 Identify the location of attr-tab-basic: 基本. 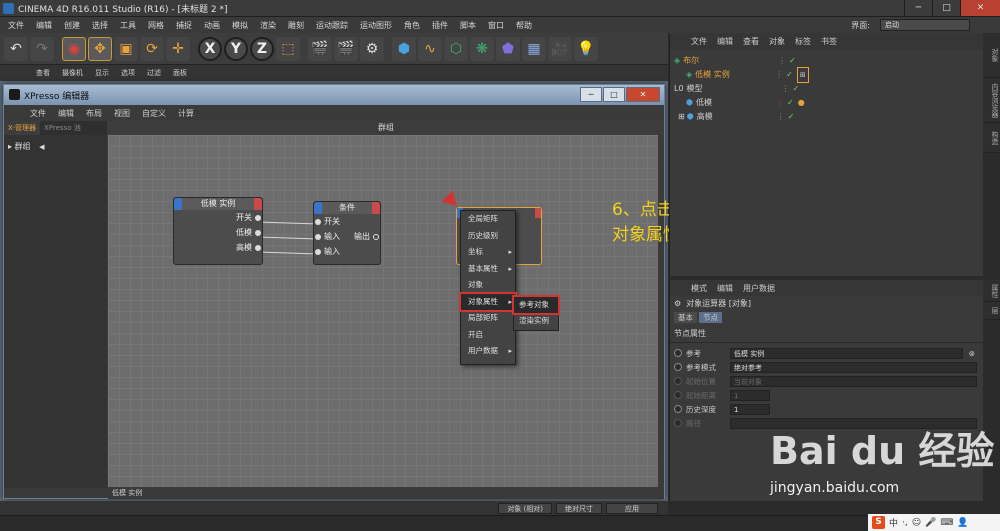
(685, 317).